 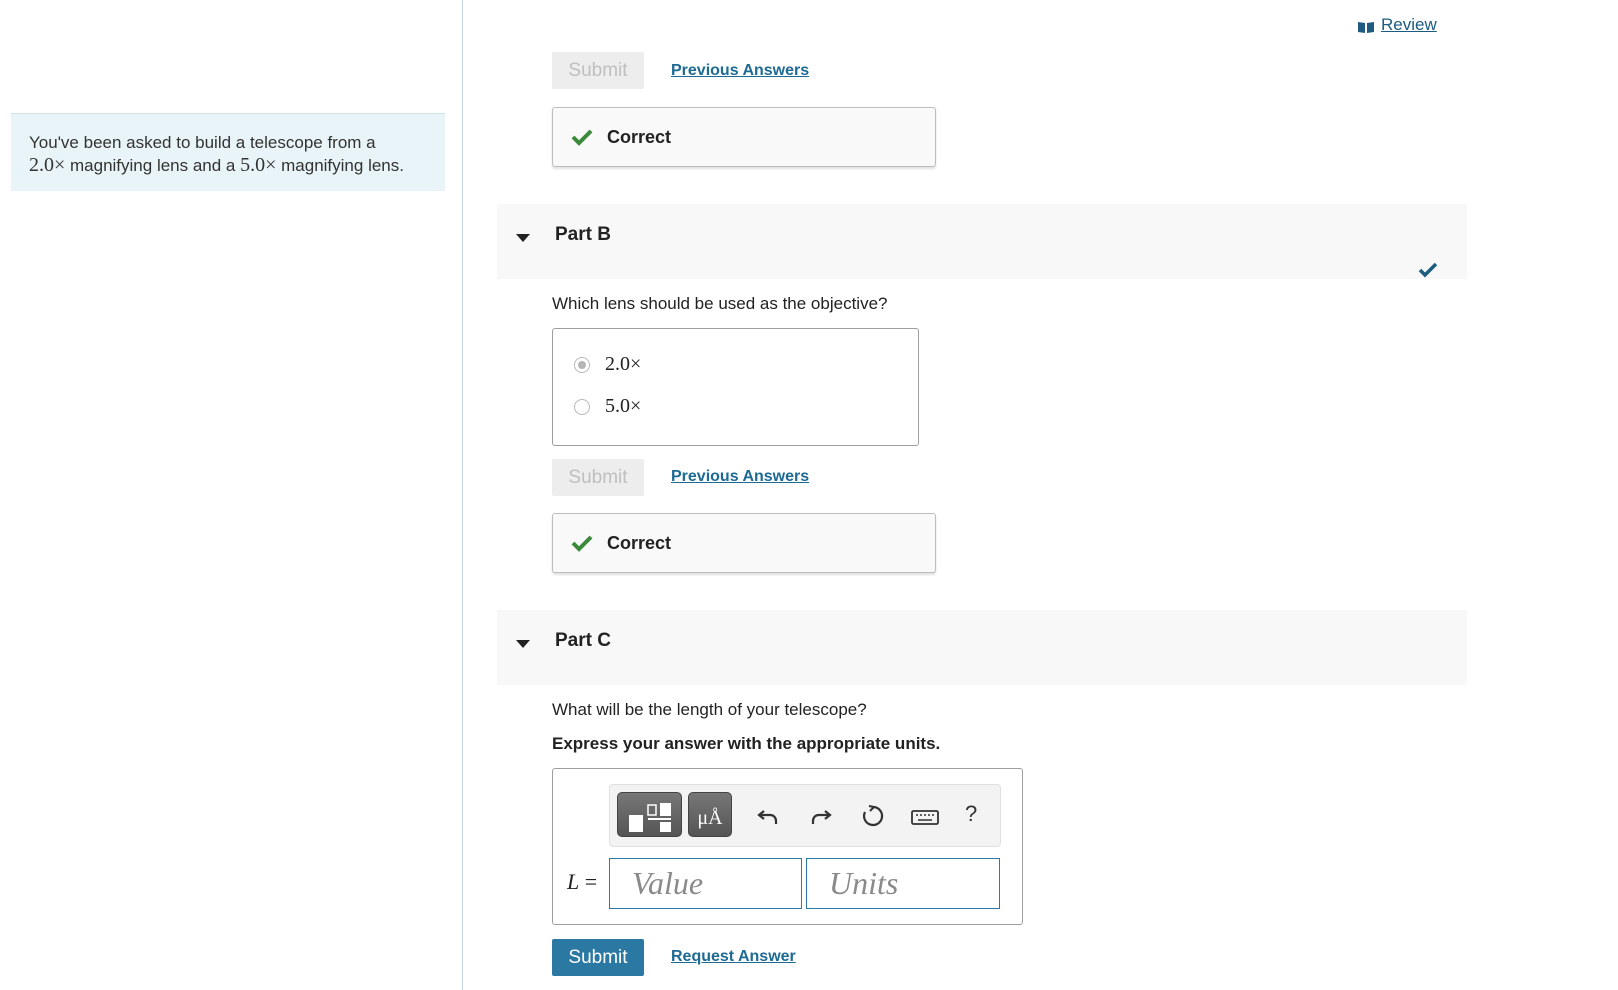 What do you see at coordinates (598, 477) in the screenshot?
I see `part-b-submit-button: Submit` at bounding box center [598, 477].